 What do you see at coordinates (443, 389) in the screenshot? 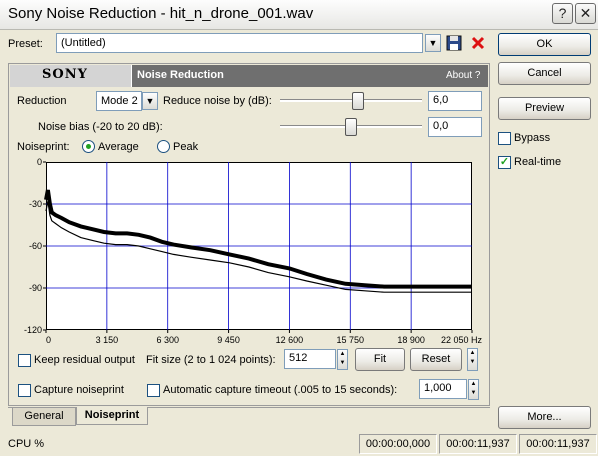
I see `timeout-input: 1,000` at bounding box center [443, 389].